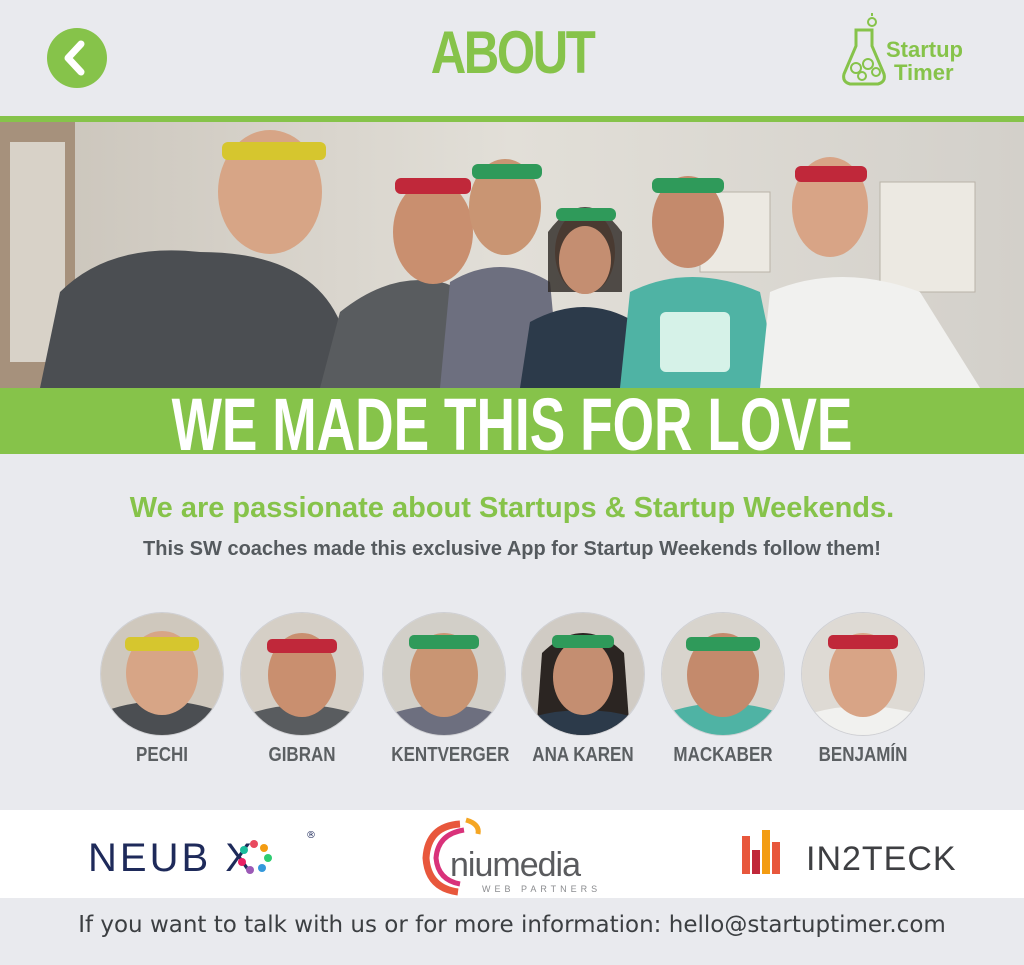 Image resolution: width=1024 pixels, height=965 pixels. I want to click on brand-line-2: Timer, so click(924, 72).